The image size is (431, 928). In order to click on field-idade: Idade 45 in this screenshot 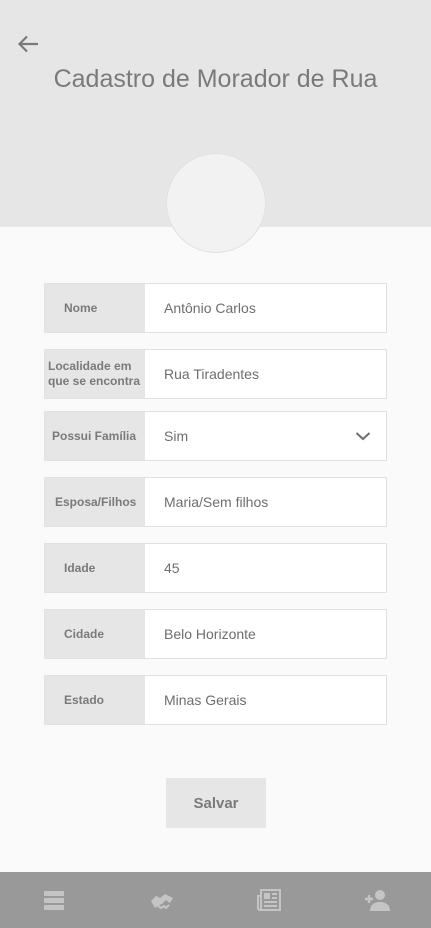, I will do `click(215, 568)`.